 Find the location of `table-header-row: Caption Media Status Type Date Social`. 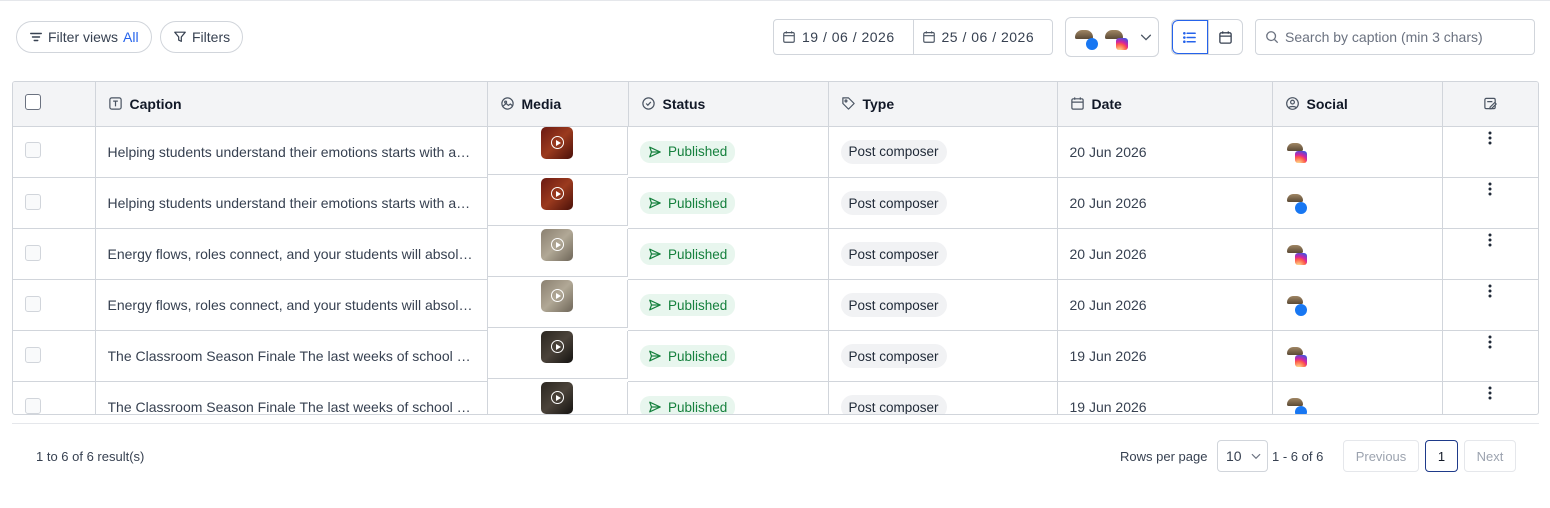

table-header-row: Caption Media Status Type Date Social is located at coordinates (775, 104).